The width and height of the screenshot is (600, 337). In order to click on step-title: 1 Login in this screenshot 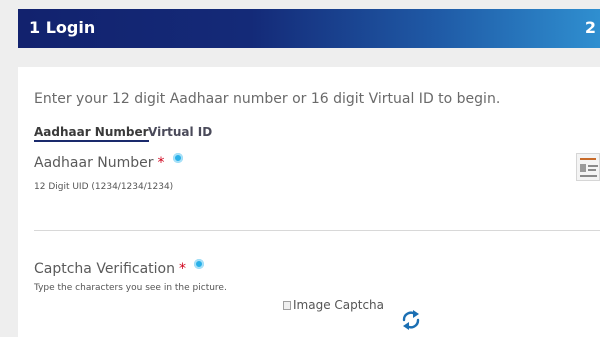, I will do `click(62, 27)`.